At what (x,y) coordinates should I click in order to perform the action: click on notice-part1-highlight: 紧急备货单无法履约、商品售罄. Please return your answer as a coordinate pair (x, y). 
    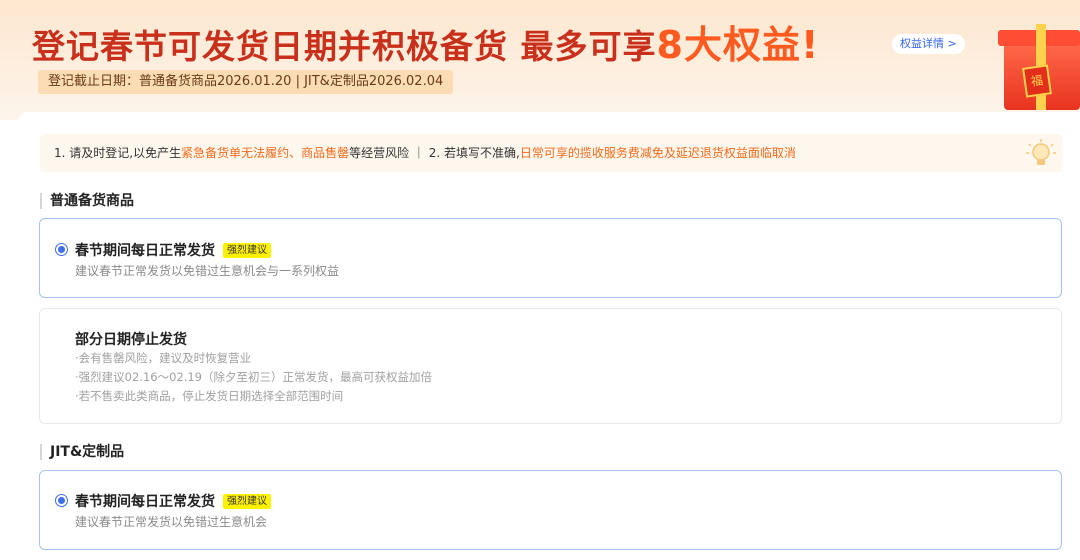
    Looking at the image, I should click on (265, 153).